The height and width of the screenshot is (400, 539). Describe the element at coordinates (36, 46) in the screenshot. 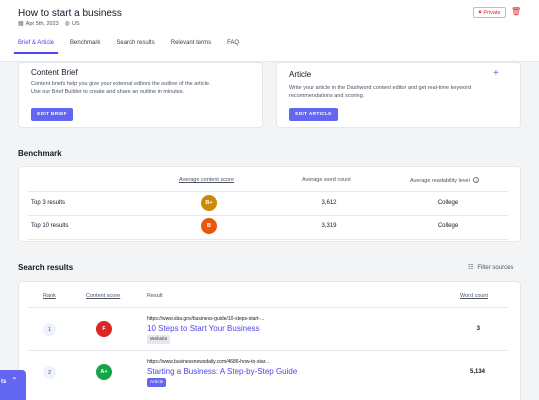

I see `tab-brief-article: Brief & Article` at that location.